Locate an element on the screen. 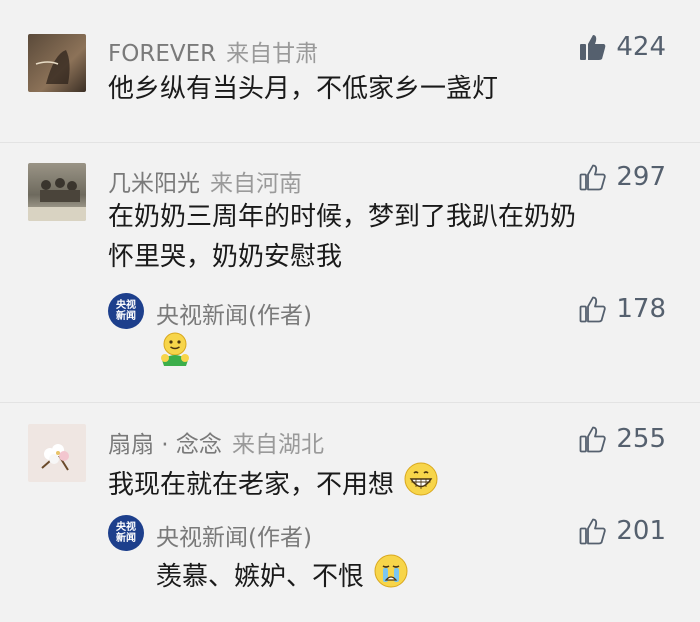 Image resolution: width=700 pixels, height=622 pixels. comment-meta: FOREVER 来自甘肃 is located at coordinates (213, 51).